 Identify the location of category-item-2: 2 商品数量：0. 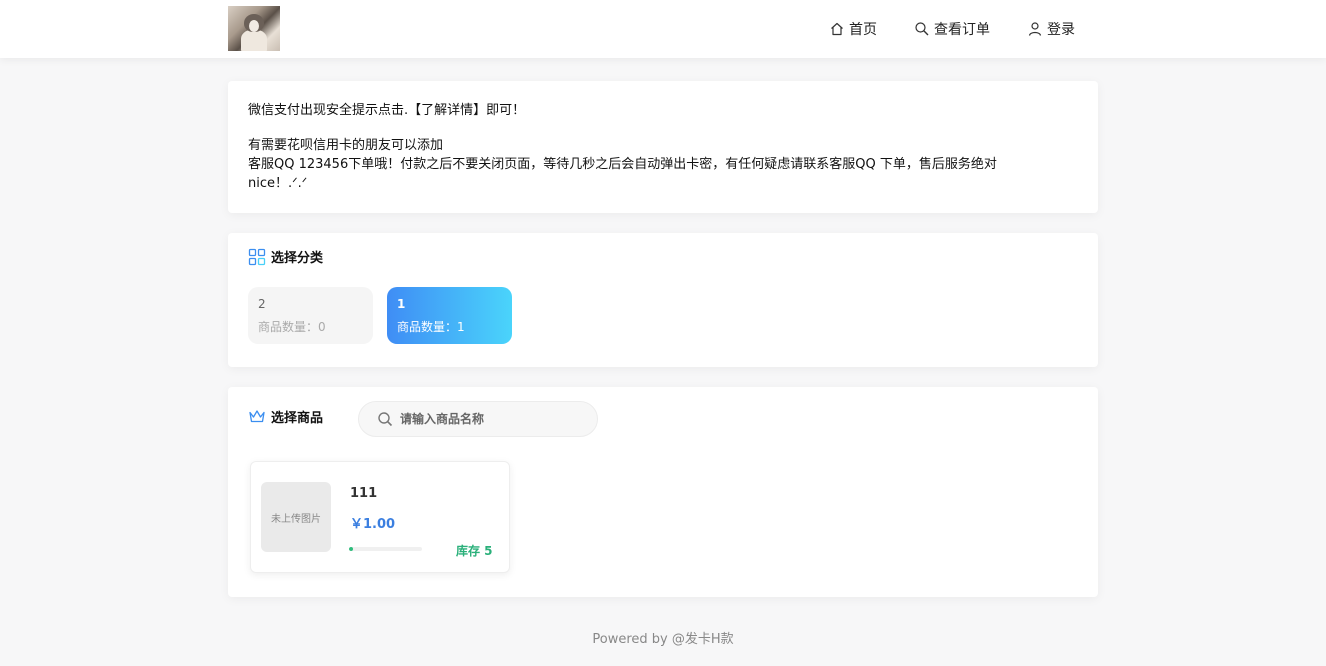
(310, 315).